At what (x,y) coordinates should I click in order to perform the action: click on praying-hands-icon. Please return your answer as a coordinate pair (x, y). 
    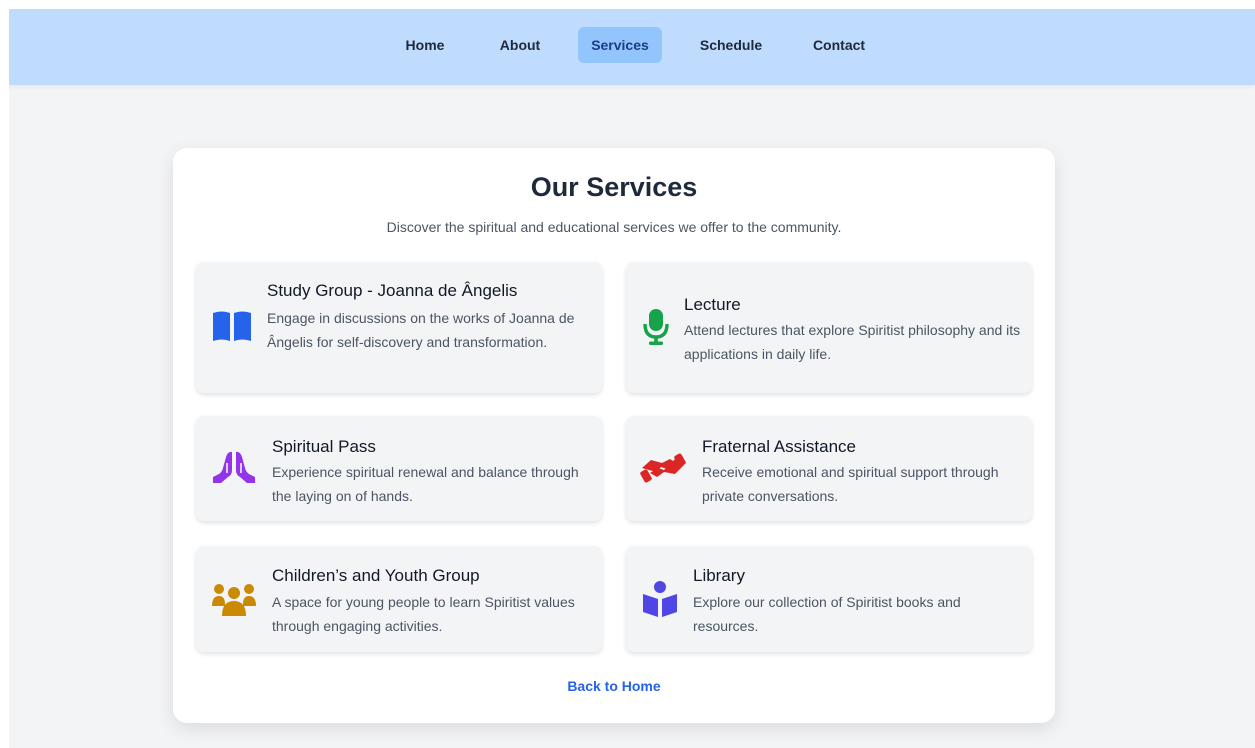
    Looking at the image, I should click on (234, 471).